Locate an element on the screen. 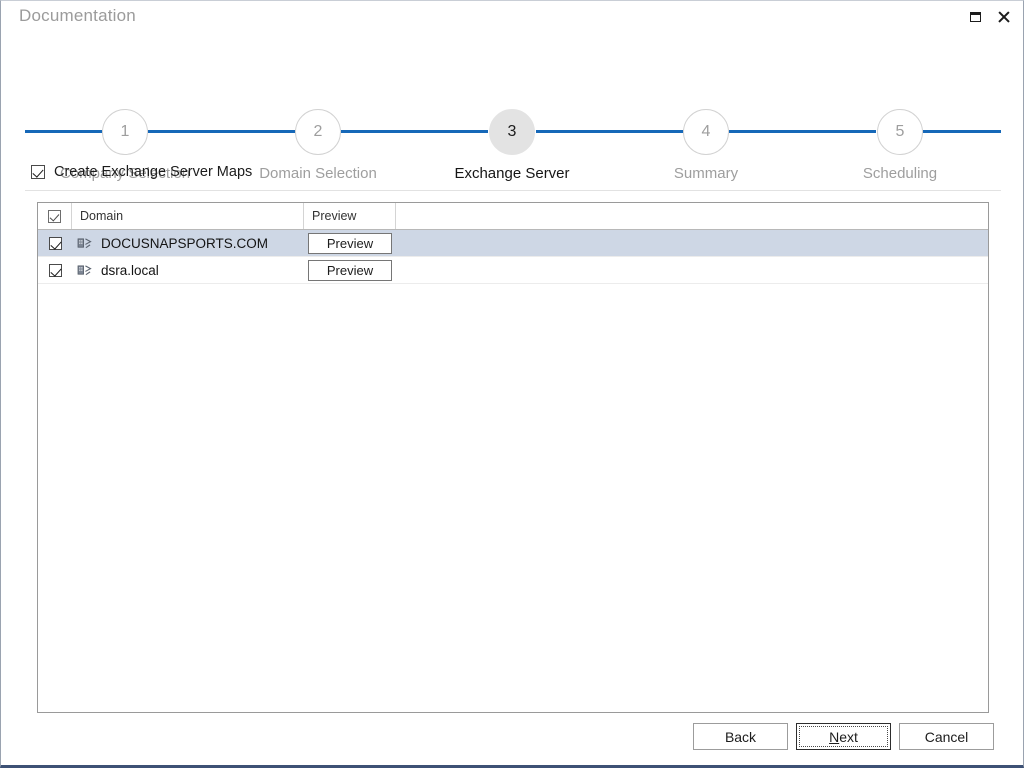 The width and height of the screenshot is (1024, 768). grid-header-select-all is located at coordinates (55, 216).